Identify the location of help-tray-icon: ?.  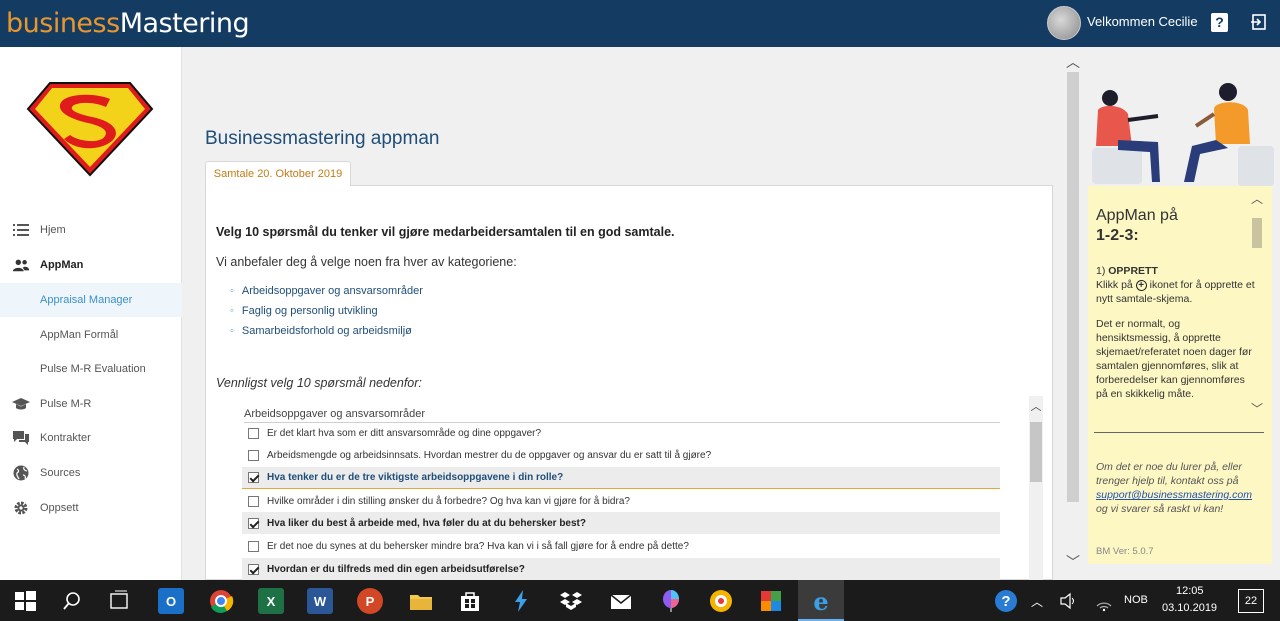
(1006, 601).